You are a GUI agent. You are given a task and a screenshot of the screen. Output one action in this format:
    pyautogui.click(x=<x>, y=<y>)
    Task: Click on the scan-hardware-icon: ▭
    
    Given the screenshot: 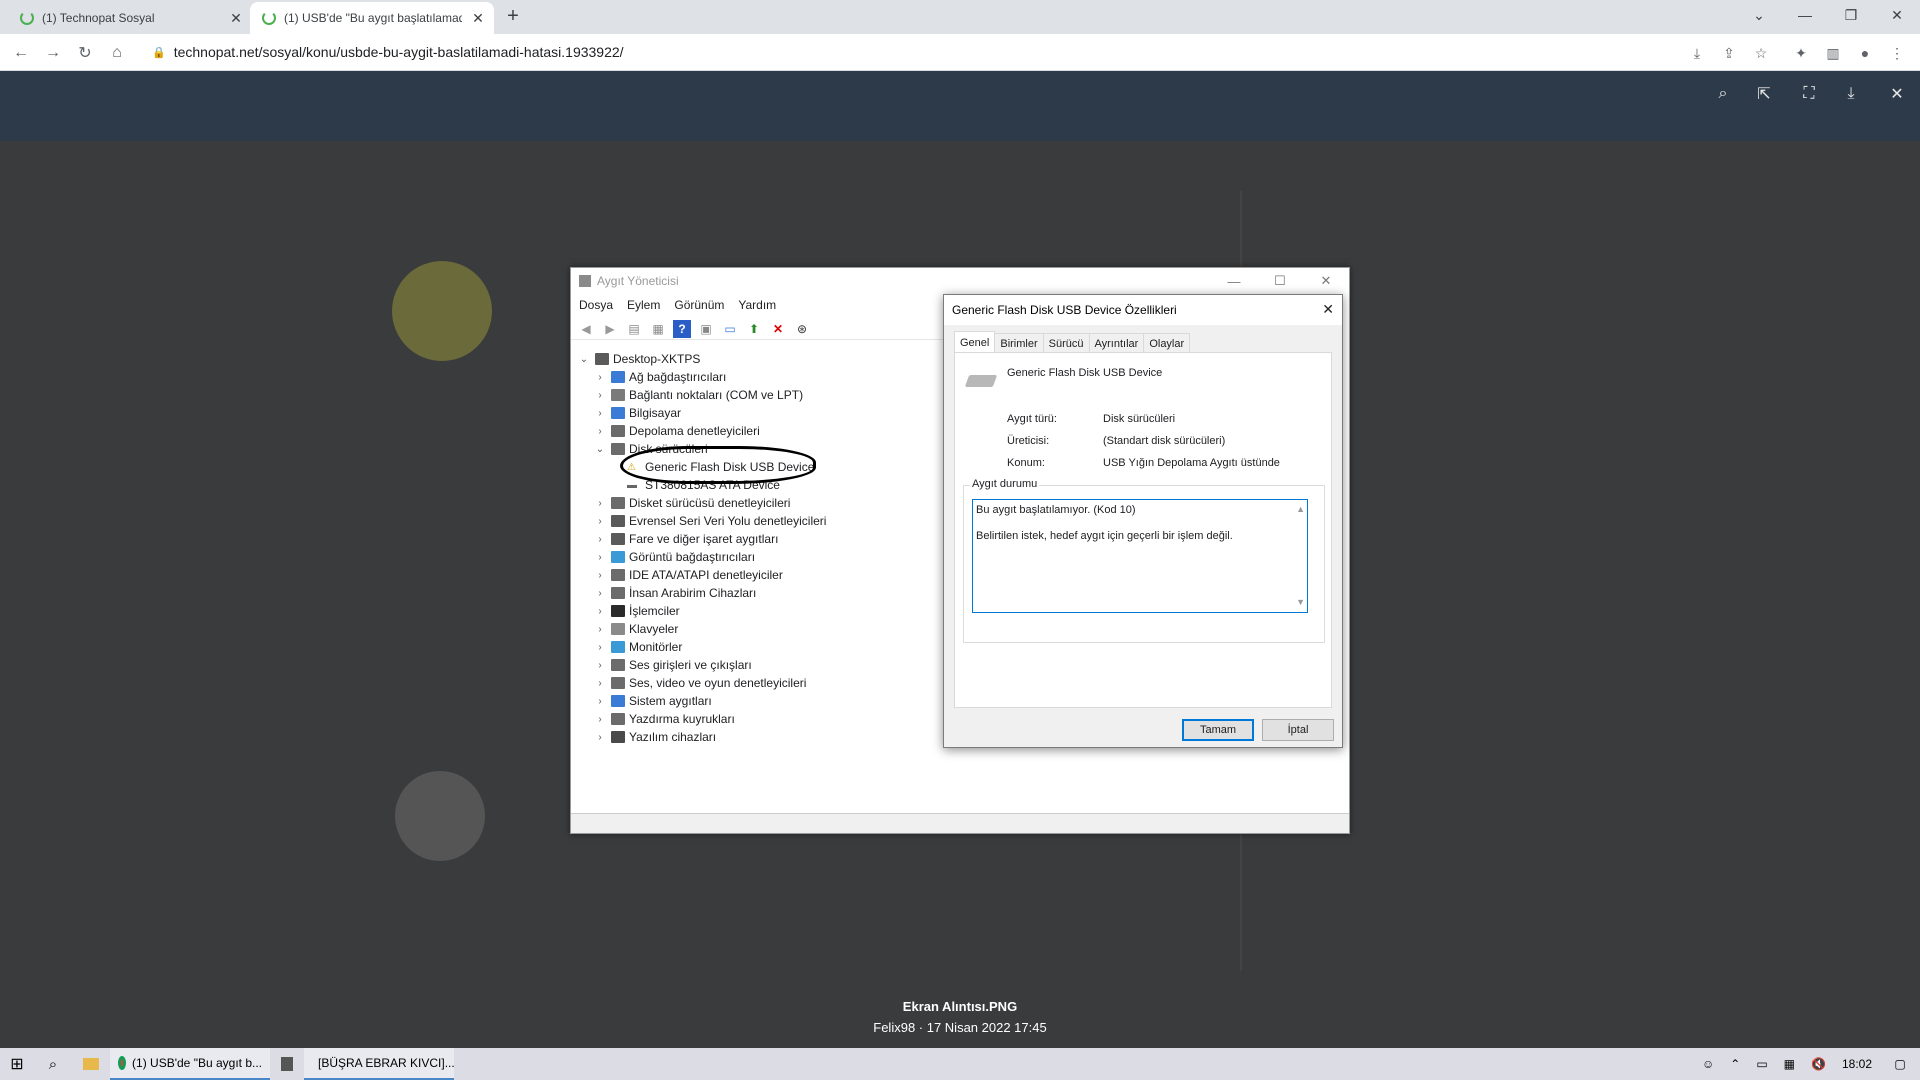 What is the action you would take?
    pyautogui.click(x=730, y=329)
    